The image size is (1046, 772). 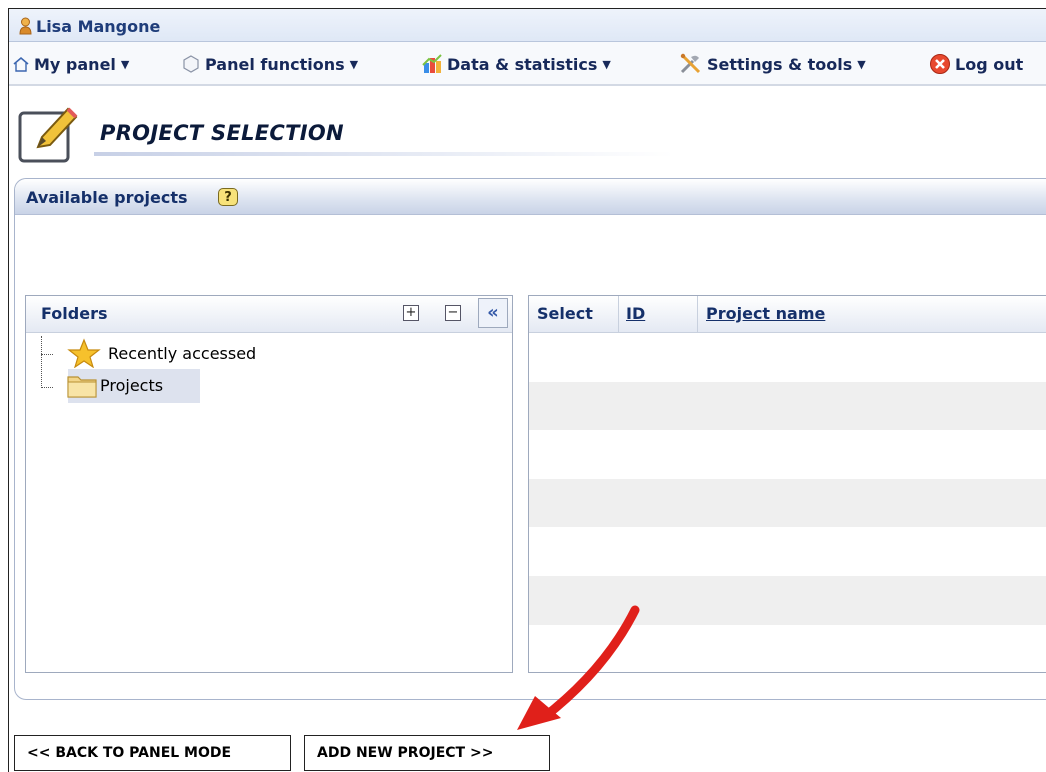 What do you see at coordinates (228, 197) in the screenshot?
I see `help-icon: ?` at bounding box center [228, 197].